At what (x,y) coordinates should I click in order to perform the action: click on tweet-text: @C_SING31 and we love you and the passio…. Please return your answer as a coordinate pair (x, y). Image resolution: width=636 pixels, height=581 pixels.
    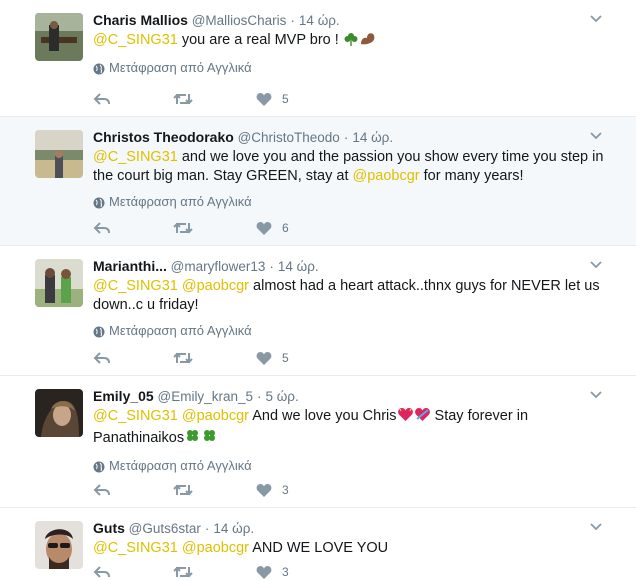
    Looking at the image, I should click on (349, 167).